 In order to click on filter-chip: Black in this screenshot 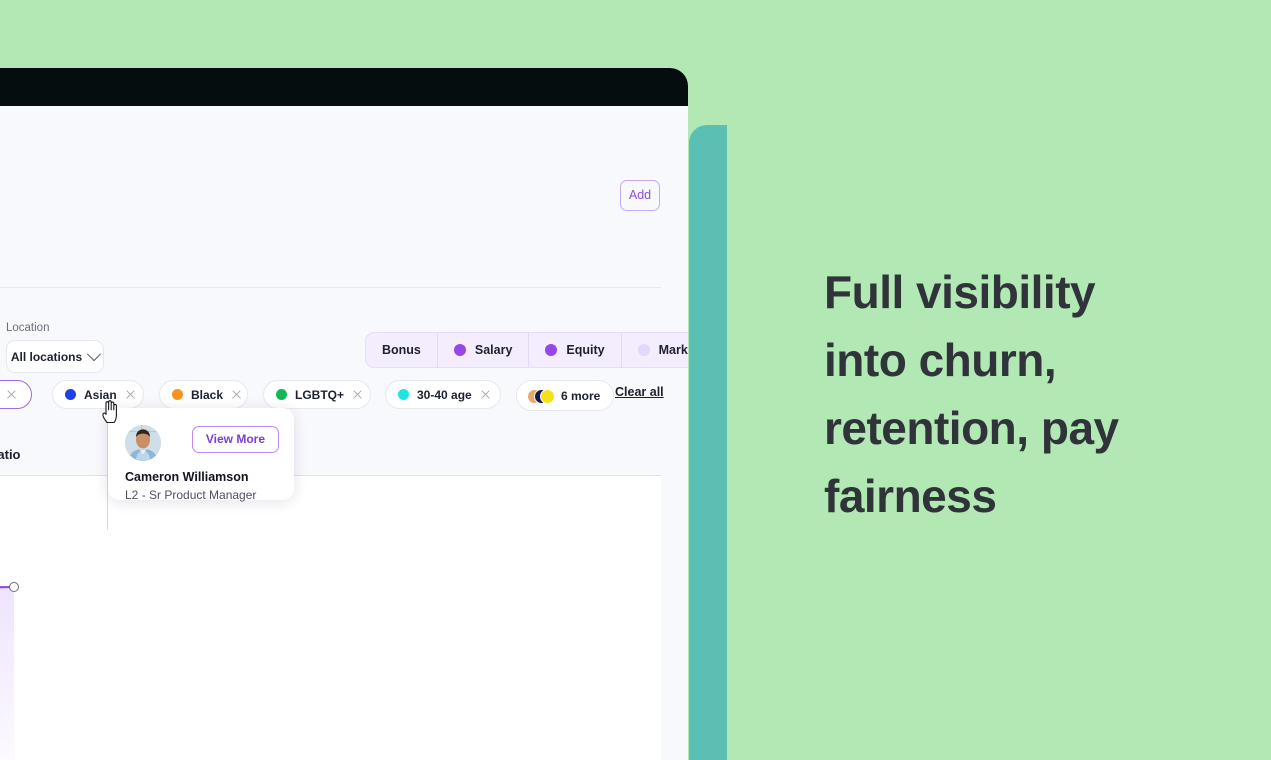, I will do `click(203, 394)`.